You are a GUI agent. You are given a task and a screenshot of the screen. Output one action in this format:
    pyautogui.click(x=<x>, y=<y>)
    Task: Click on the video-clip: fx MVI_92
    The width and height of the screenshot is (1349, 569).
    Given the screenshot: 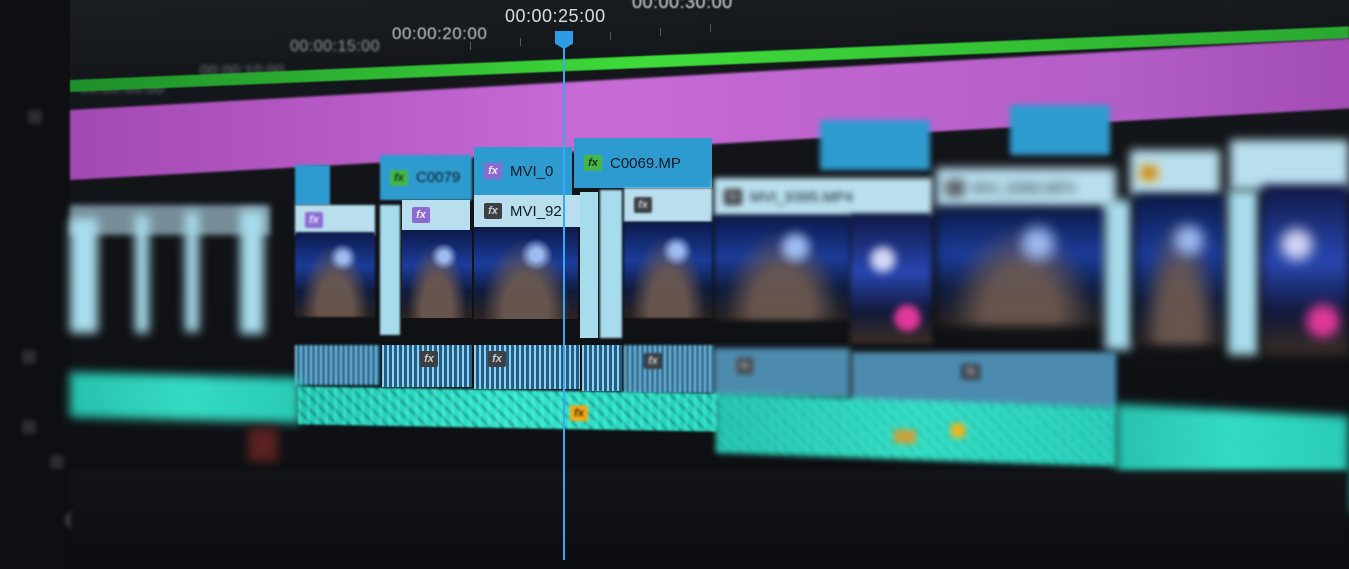 What is the action you would take?
    pyautogui.click(x=528, y=211)
    